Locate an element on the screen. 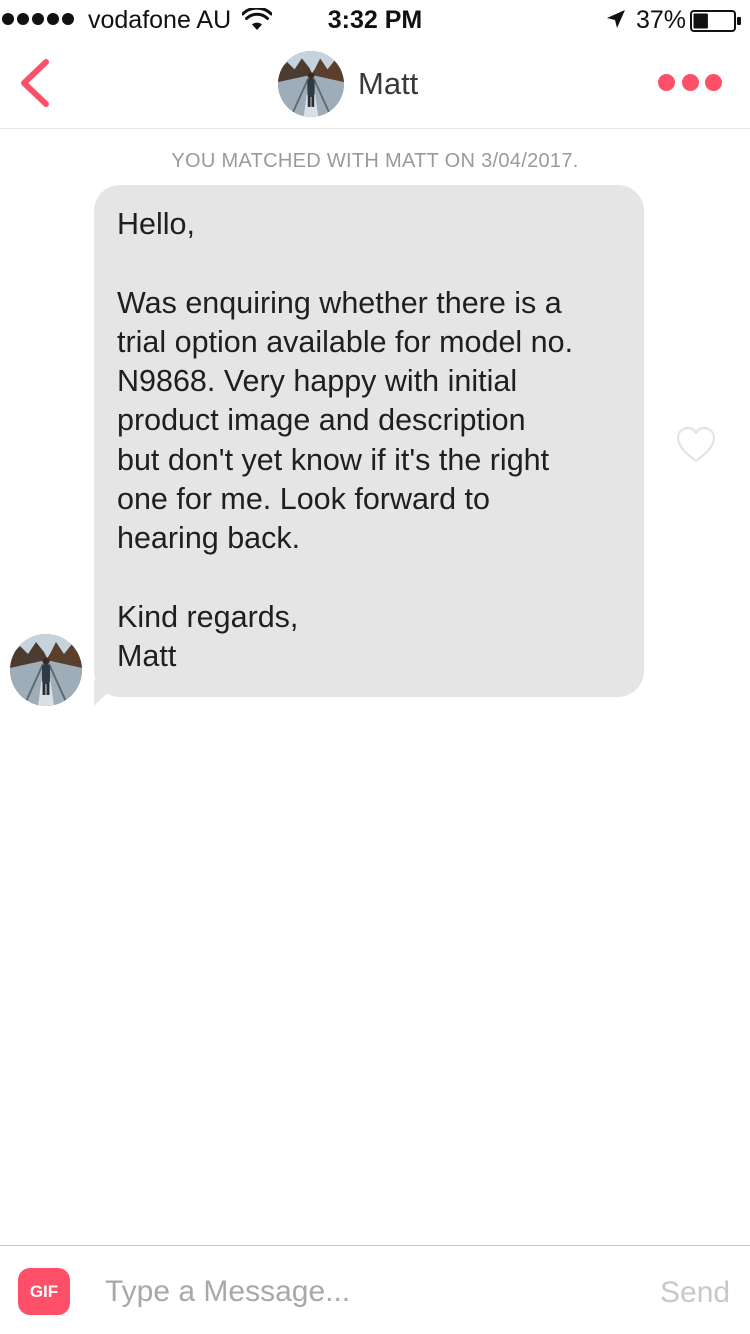 The image size is (750, 1334). like-message-button is located at coordinates (696, 445).